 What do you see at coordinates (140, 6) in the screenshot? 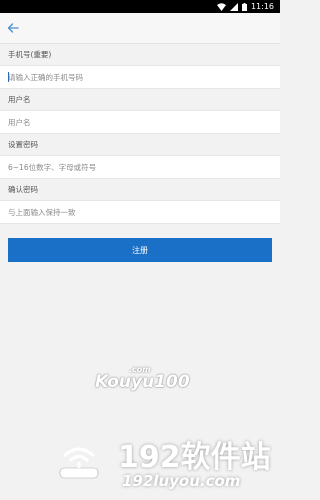
I see `status-bar: 11:16` at bounding box center [140, 6].